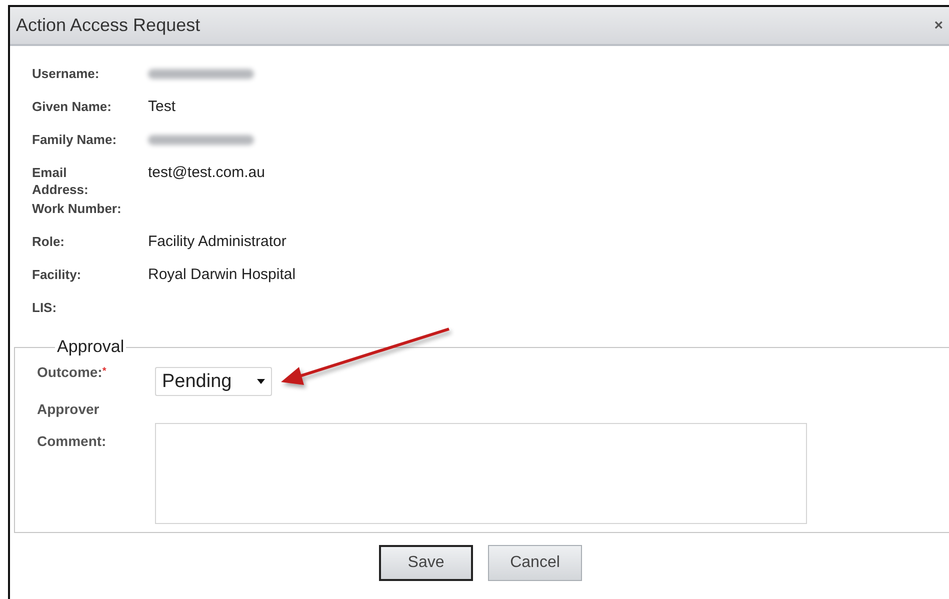  I want to click on required-asterisk: *, so click(104, 371).